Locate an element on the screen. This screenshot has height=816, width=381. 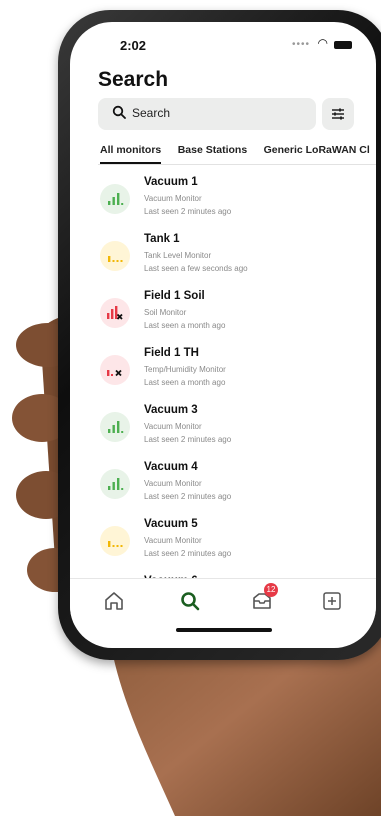
tabs-divider is located at coordinates (237, 164).